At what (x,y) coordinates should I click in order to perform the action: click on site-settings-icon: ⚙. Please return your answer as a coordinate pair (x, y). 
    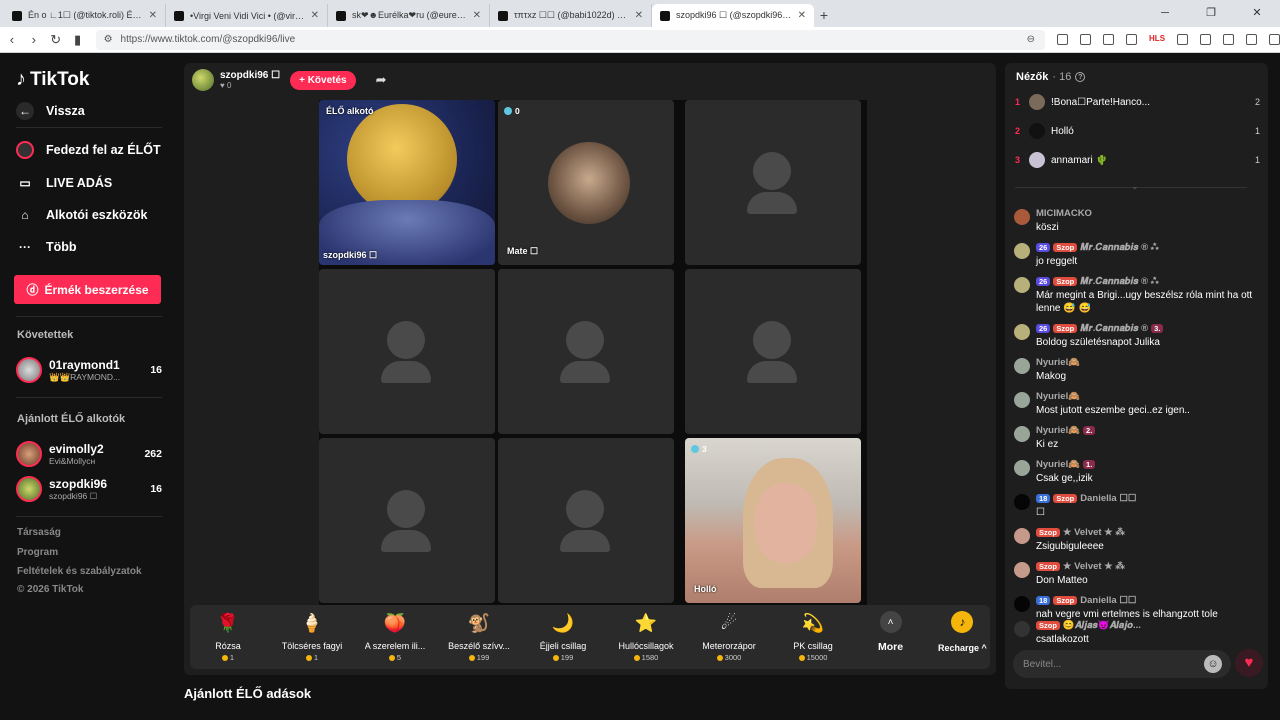
    Looking at the image, I should click on (108, 39).